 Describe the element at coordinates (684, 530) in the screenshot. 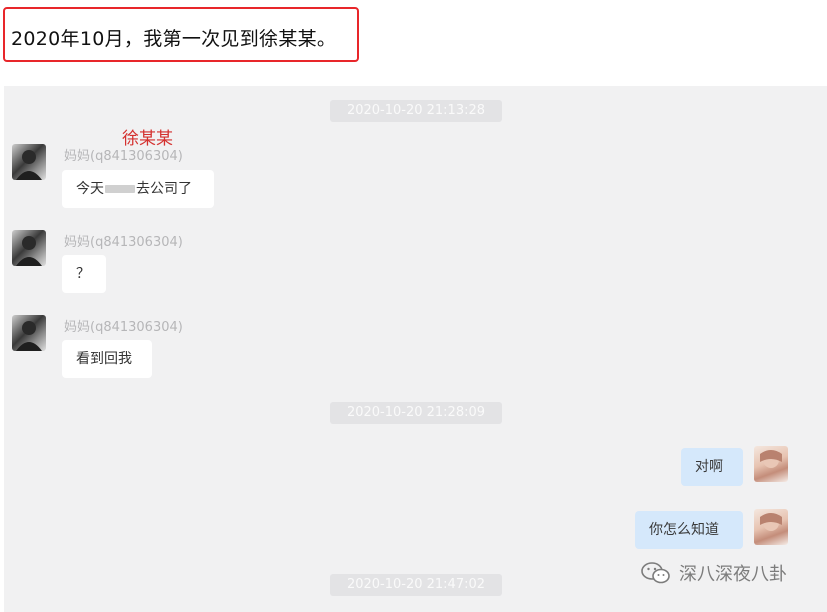

I see `message-text: 你怎么知道` at that location.